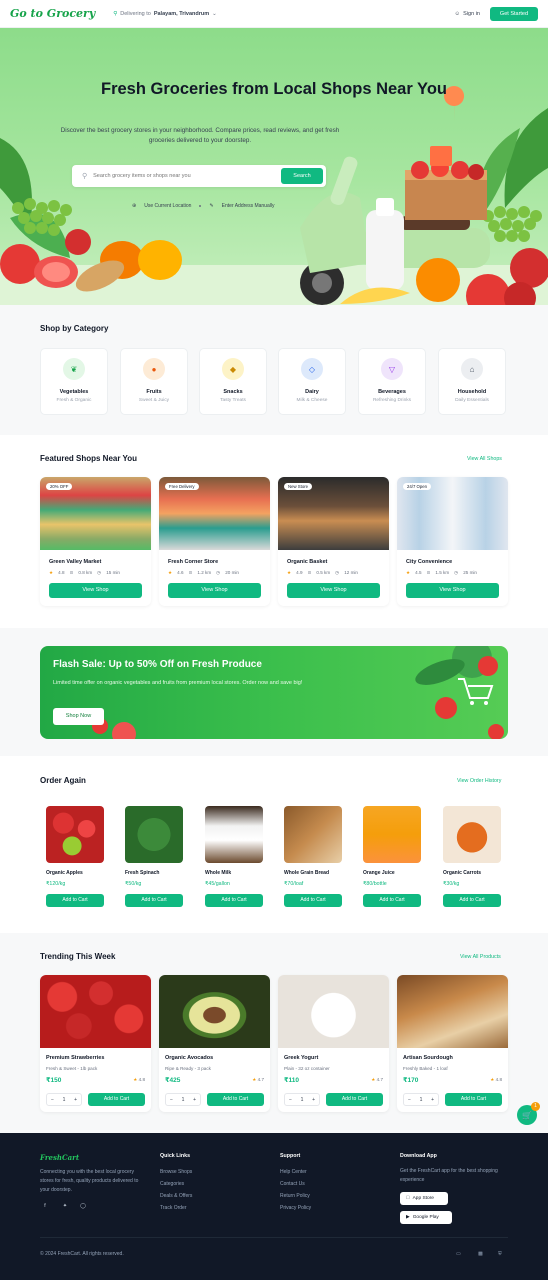  I want to click on order-again-item: Whole Grain Bread ₹70/loaf Add to Cart, so click(313, 856).